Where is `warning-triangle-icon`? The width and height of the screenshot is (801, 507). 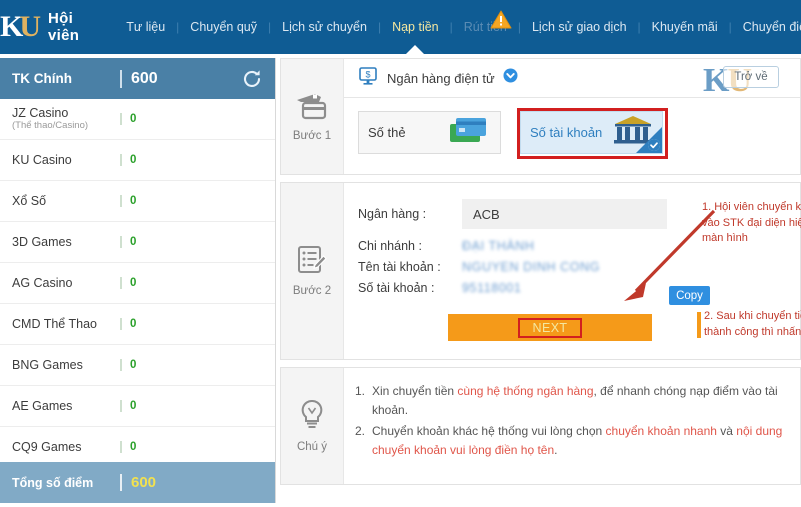
warning-triangle-icon is located at coordinates (501, 19).